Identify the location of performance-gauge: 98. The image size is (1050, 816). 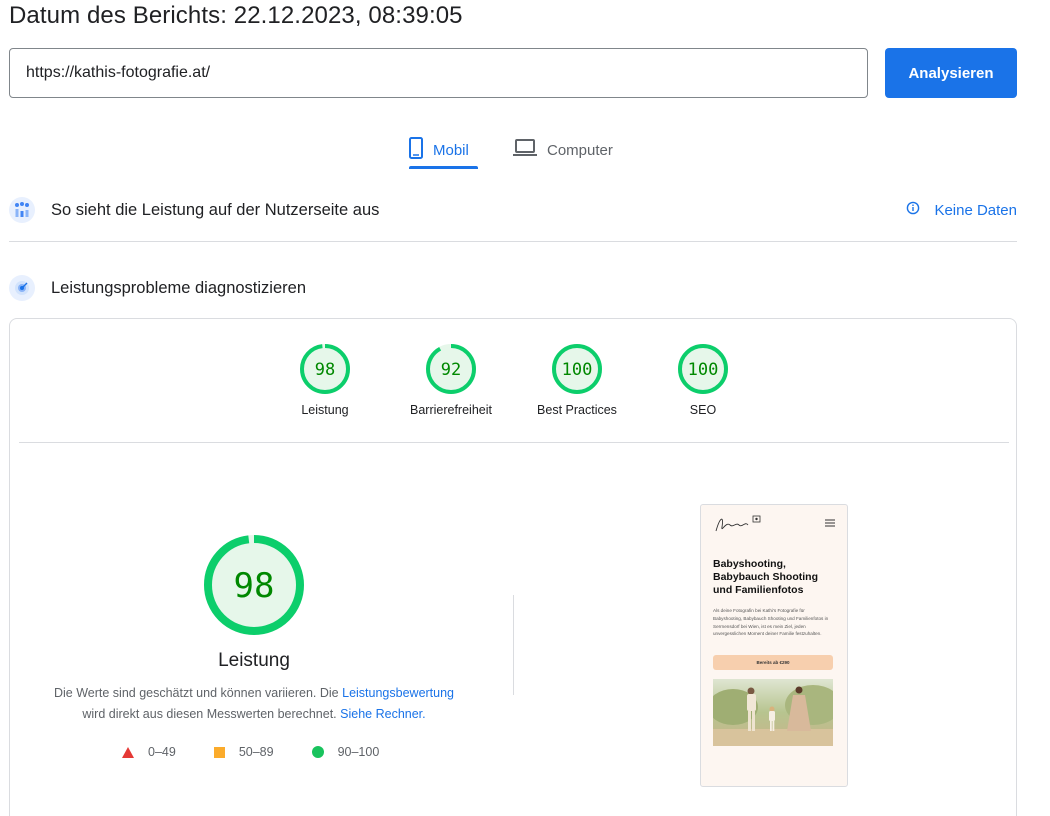
(254, 585).